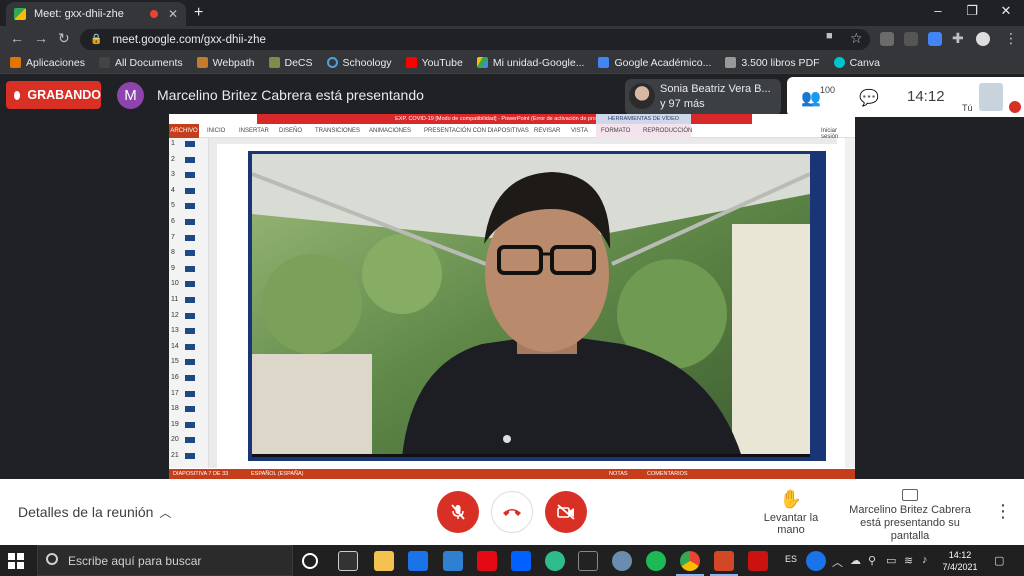  What do you see at coordinates (310, 561) in the screenshot?
I see `cortana-icon` at bounding box center [310, 561].